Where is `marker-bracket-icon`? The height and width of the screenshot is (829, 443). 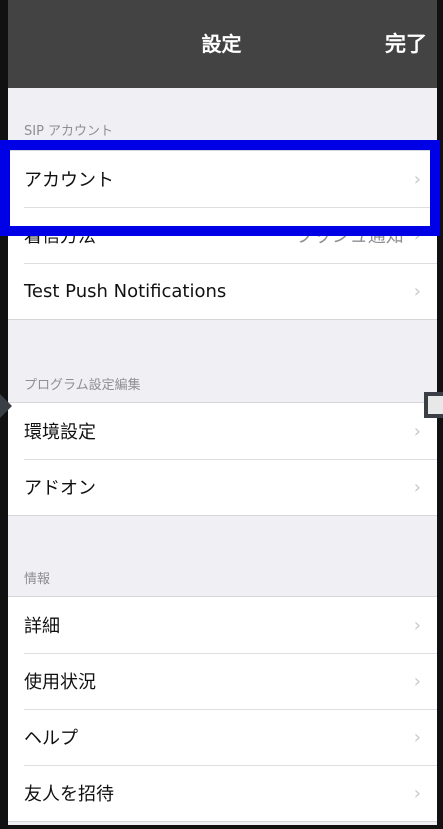
marker-bracket-icon is located at coordinates (433, 405).